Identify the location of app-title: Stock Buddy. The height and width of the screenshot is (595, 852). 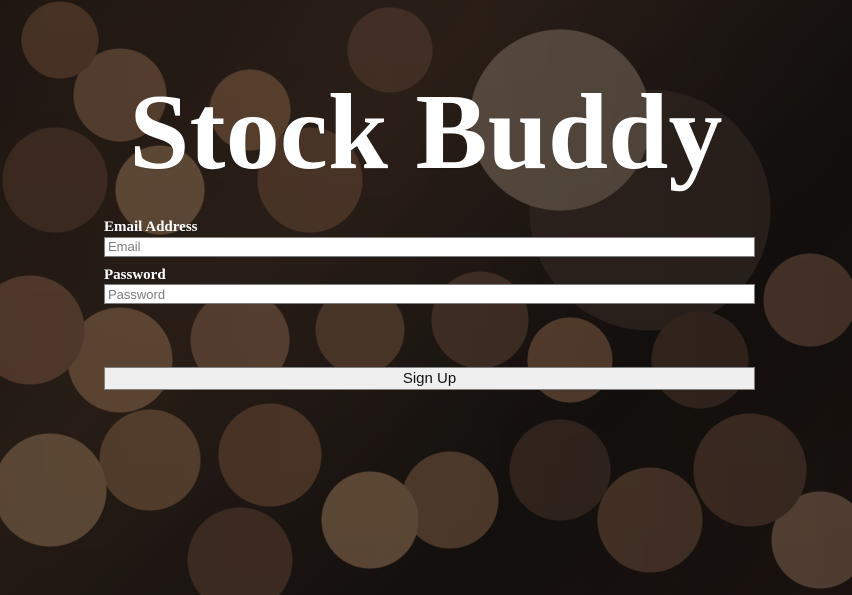
(426, 133).